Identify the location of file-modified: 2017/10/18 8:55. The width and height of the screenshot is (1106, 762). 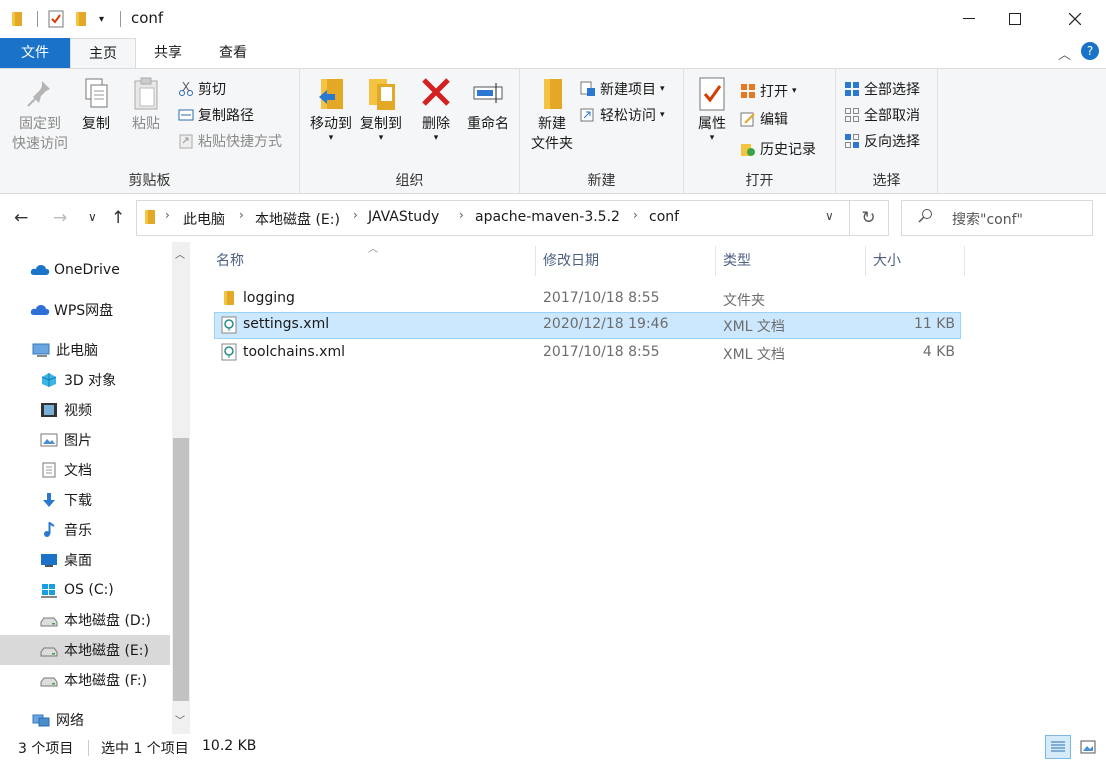
(601, 352).